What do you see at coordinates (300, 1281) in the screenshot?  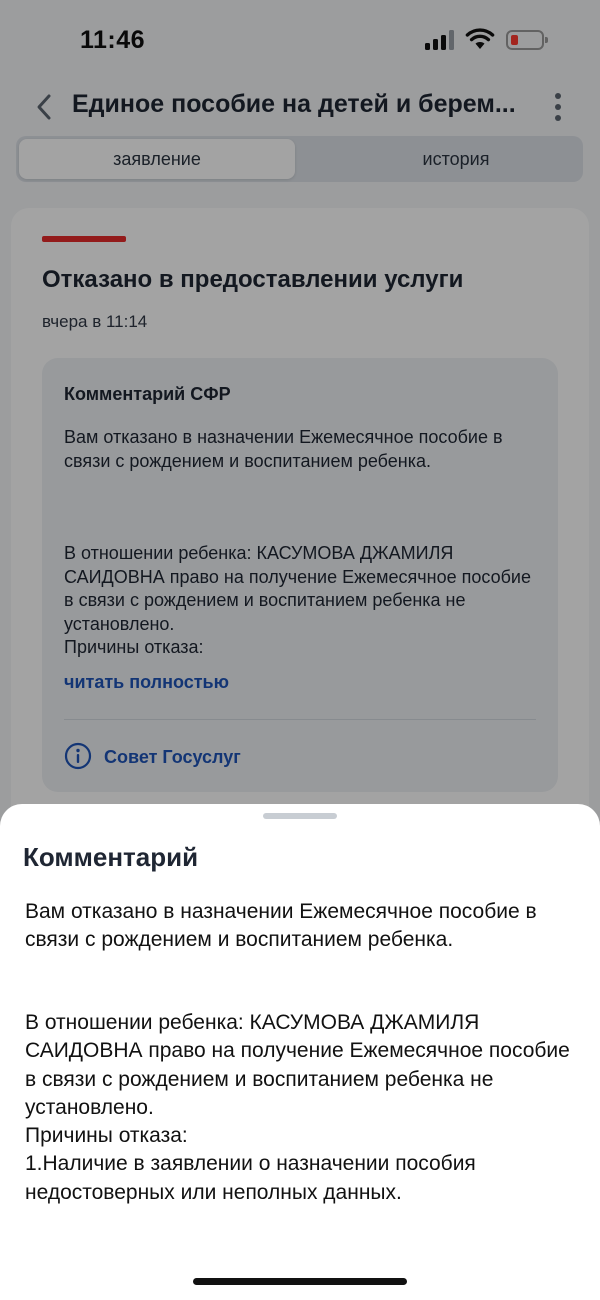 I see `home-indicator` at bounding box center [300, 1281].